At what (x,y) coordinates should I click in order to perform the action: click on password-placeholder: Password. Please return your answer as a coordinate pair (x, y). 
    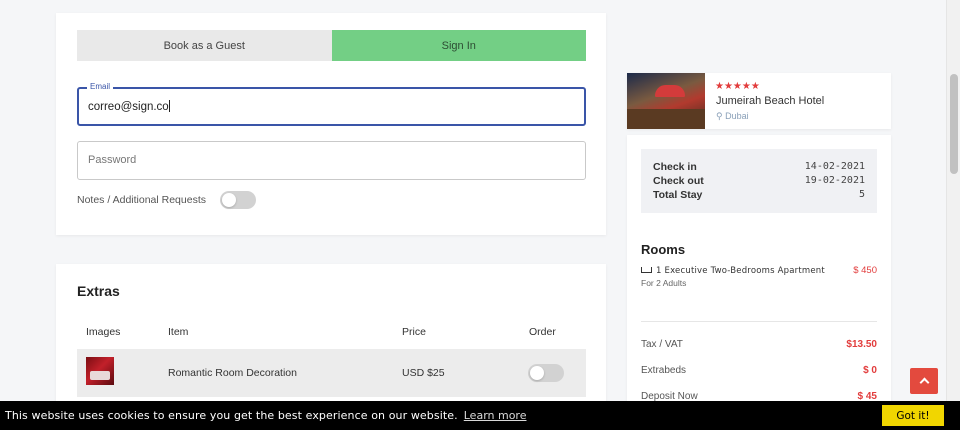
    Looking at the image, I should click on (112, 160).